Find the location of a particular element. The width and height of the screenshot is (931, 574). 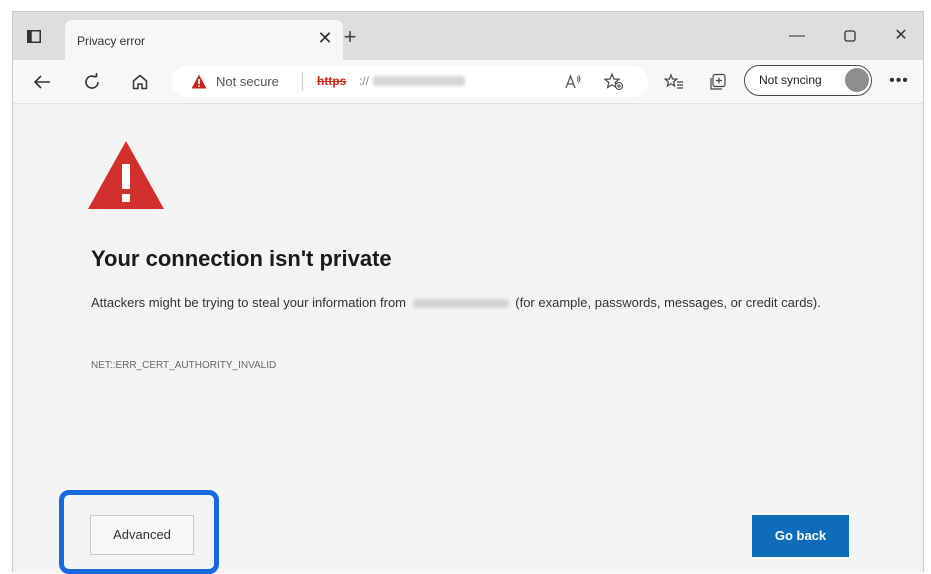

refresh-icon is located at coordinates (92, 82).